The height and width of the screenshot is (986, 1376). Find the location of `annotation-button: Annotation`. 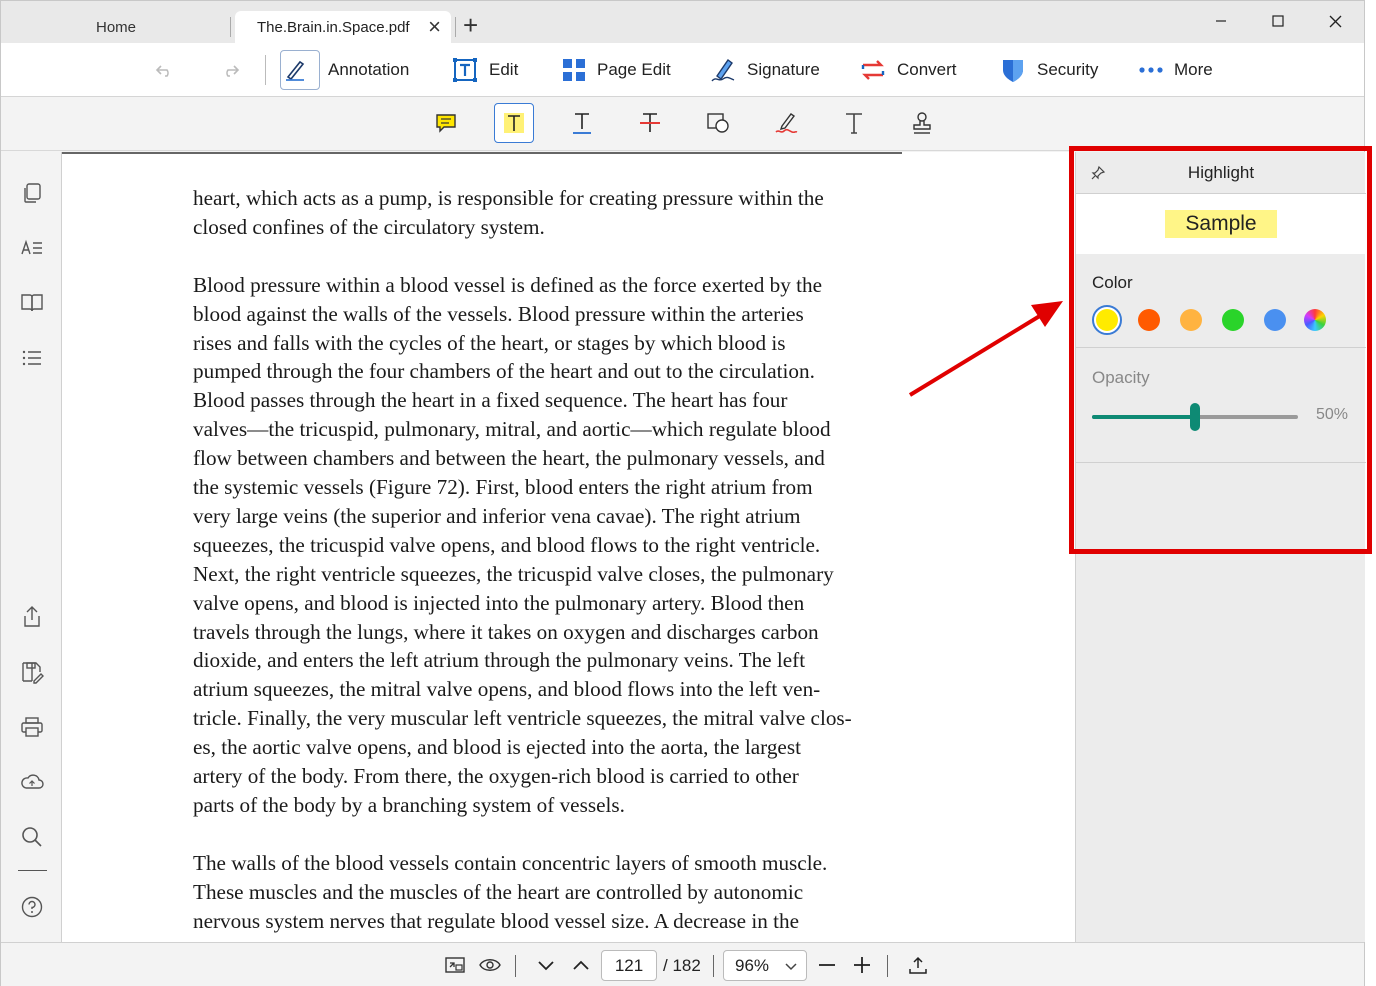

annotation-button: Annotation is located at coordinates (344, 70).